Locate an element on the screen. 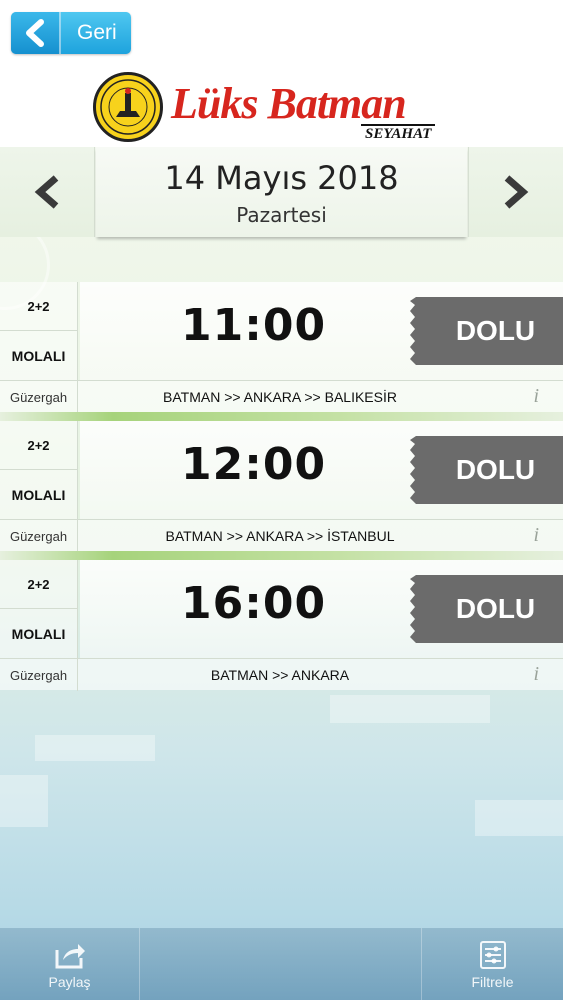 This screenshot has height=1000, width=563. trip-main: 12:00 DOLU is located at coordinates (321, 470).